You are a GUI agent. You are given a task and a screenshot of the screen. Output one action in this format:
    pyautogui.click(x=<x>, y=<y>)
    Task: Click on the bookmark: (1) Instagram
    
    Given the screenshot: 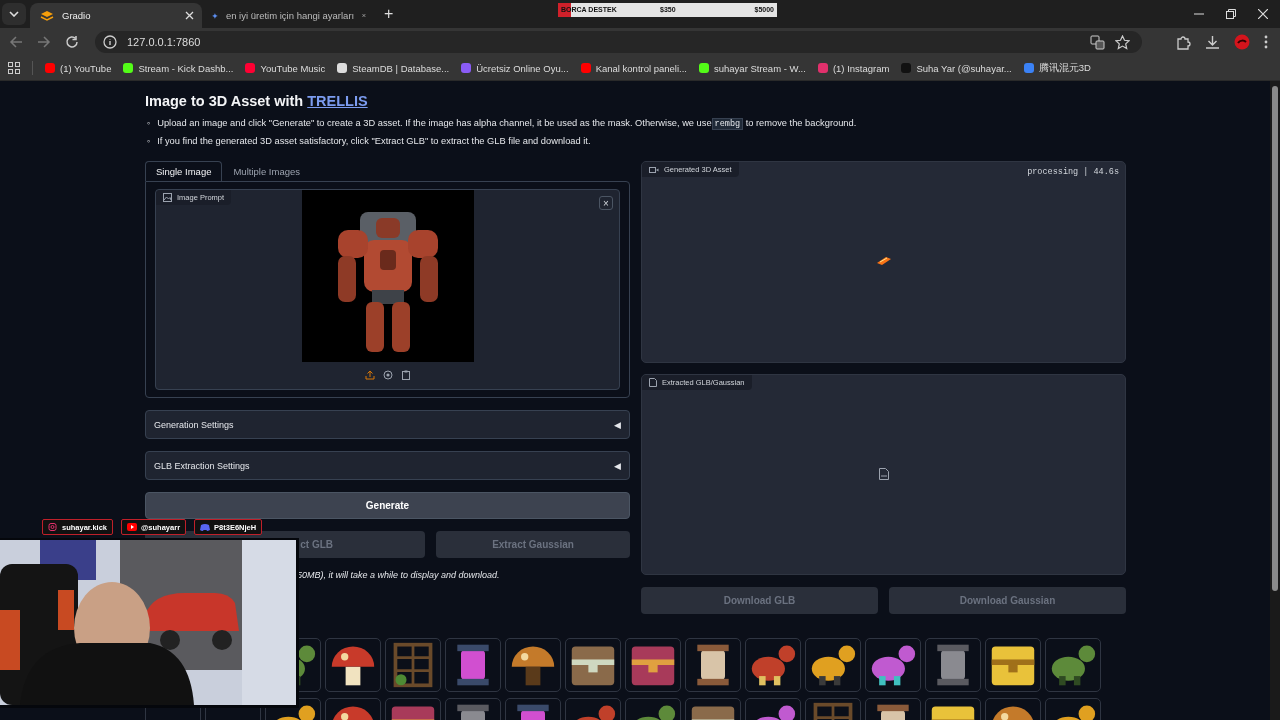 What is the action you would take?
    pyautogui.click(x=853, y=68)
    